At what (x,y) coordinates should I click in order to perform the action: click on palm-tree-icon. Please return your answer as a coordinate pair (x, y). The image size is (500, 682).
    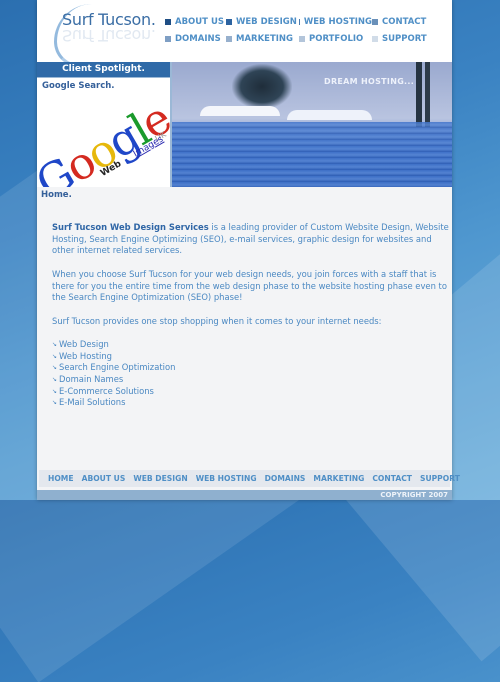
    Looking at the image, I should click on (262, 86).